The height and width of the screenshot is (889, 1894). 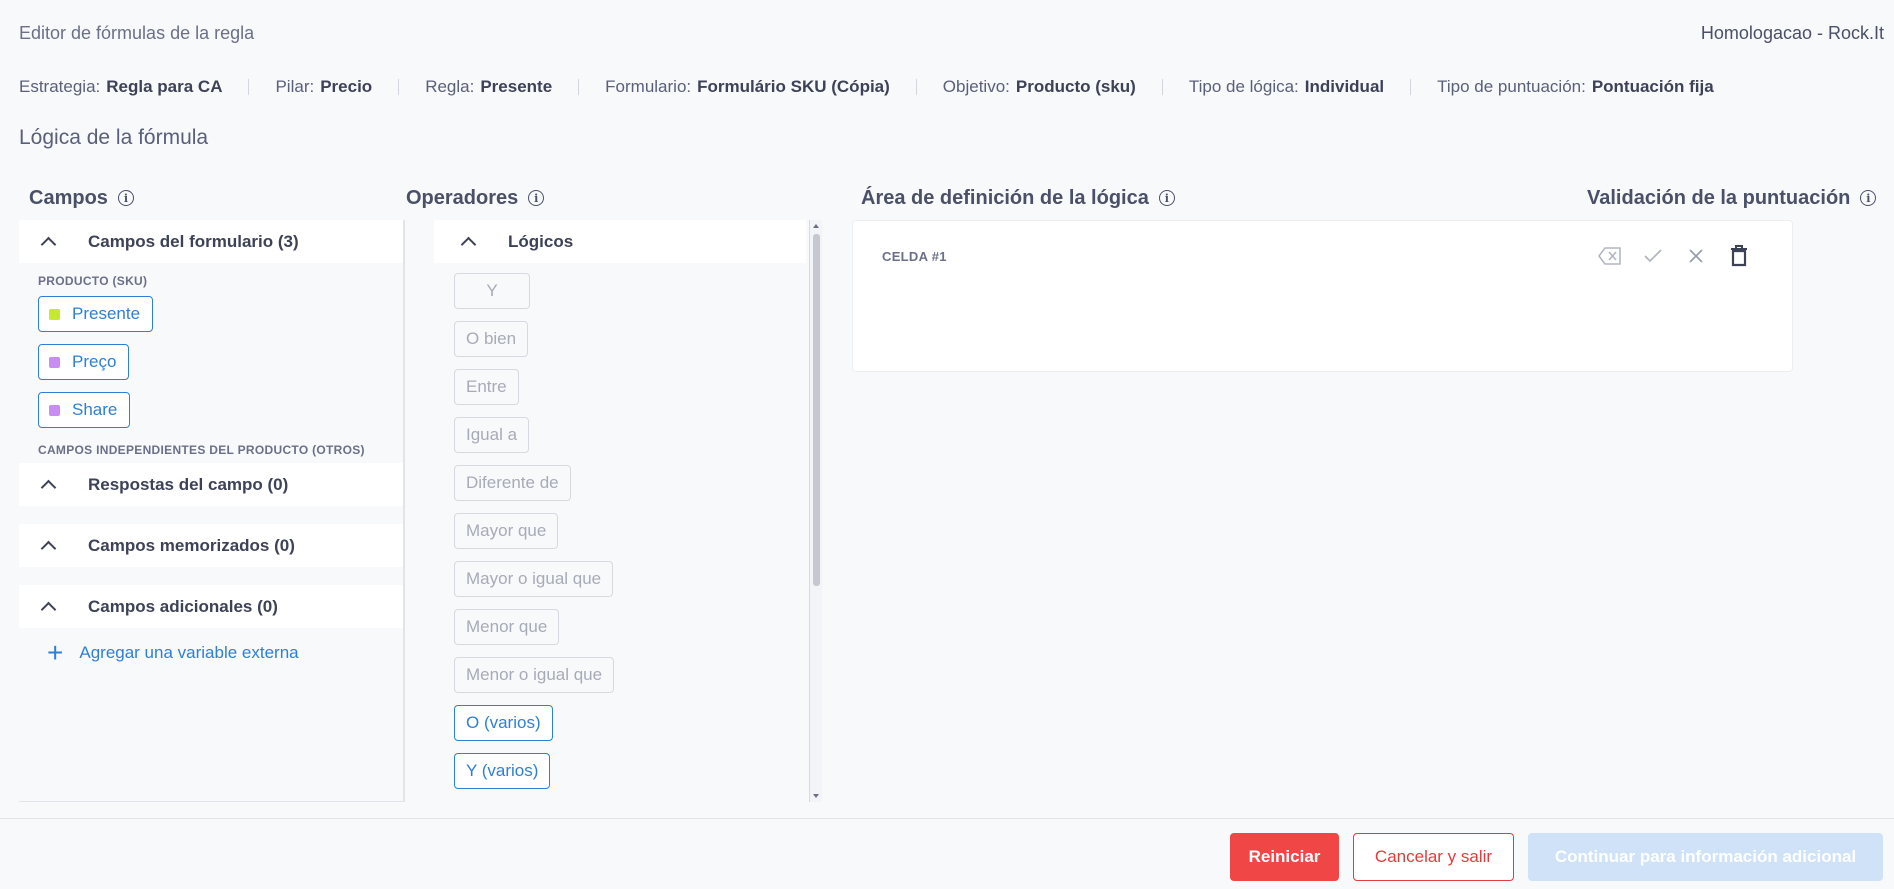 I want to click on cell-actions, so click(x=1666, y=256).